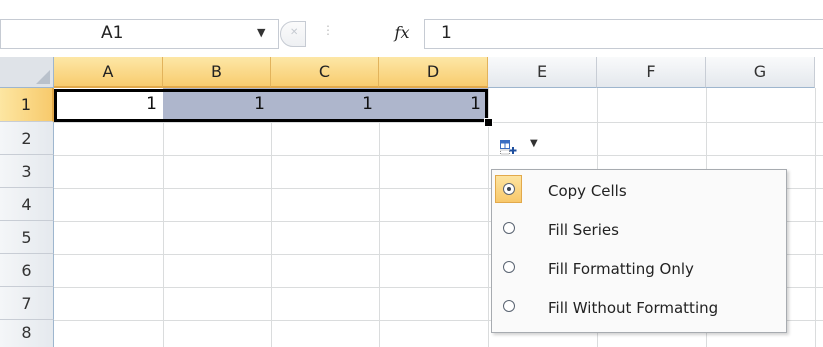  I want to click on menu-item-fill-formatting-only: Fill Formatting Only, so click(639, 269).